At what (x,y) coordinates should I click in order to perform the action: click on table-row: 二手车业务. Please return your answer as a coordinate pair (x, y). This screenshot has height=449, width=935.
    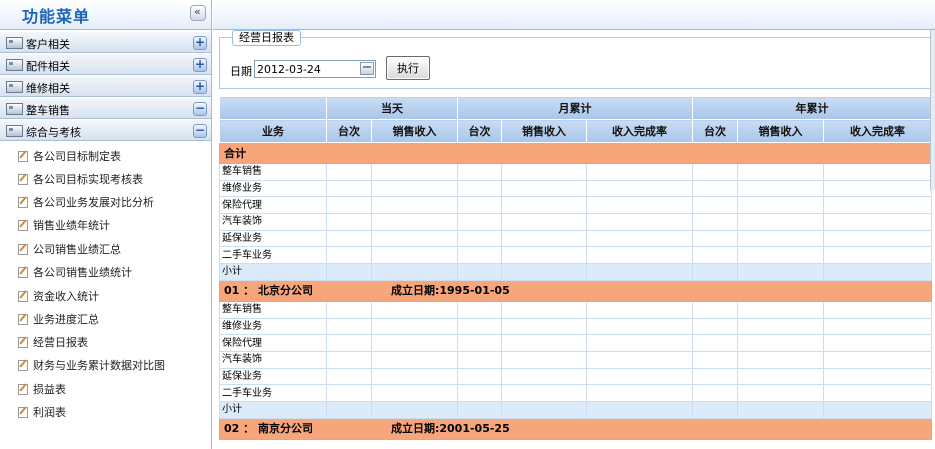
    Looking at the image, I should click on (576, 393).